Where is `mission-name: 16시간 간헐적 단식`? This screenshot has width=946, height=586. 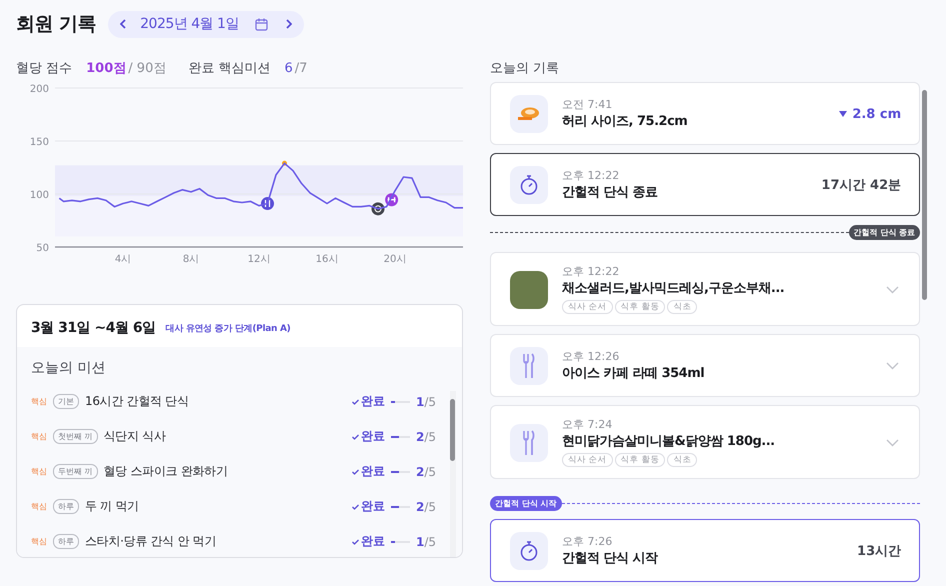
mission-name: 16시간 간헐적 단식 is located at coordinates (137, 401).